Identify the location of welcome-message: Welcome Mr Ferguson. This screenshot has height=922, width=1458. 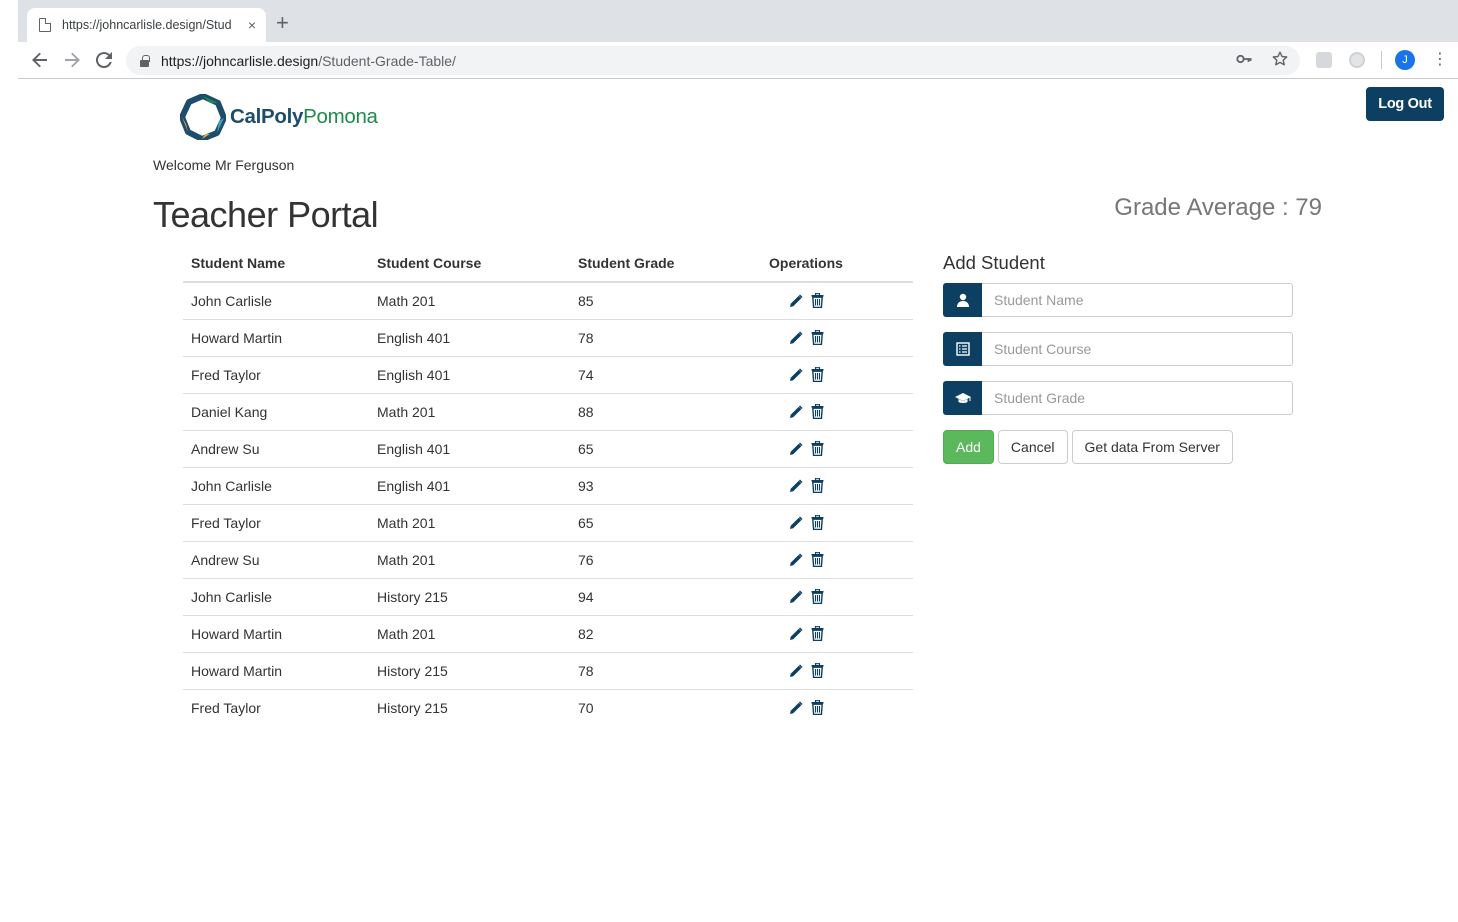
(224, 165).